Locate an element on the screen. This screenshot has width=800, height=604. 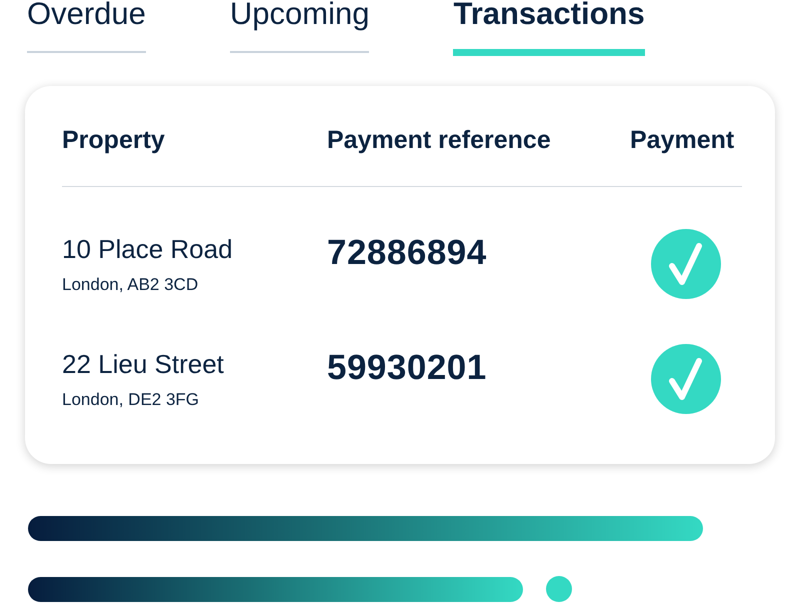
property-city: London, AB2 3CD is located at coordinates (130, 285).